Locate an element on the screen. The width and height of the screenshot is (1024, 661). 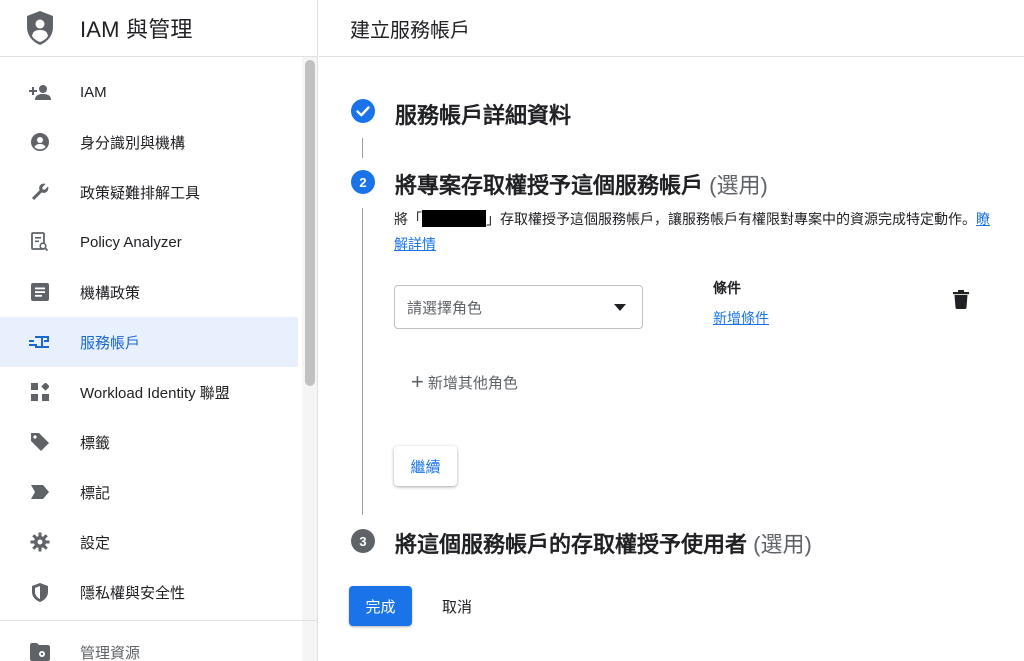
sidebar-item-policy-troubleshooter: 政策疑難排解工具 is located at coordinates (149, 192).